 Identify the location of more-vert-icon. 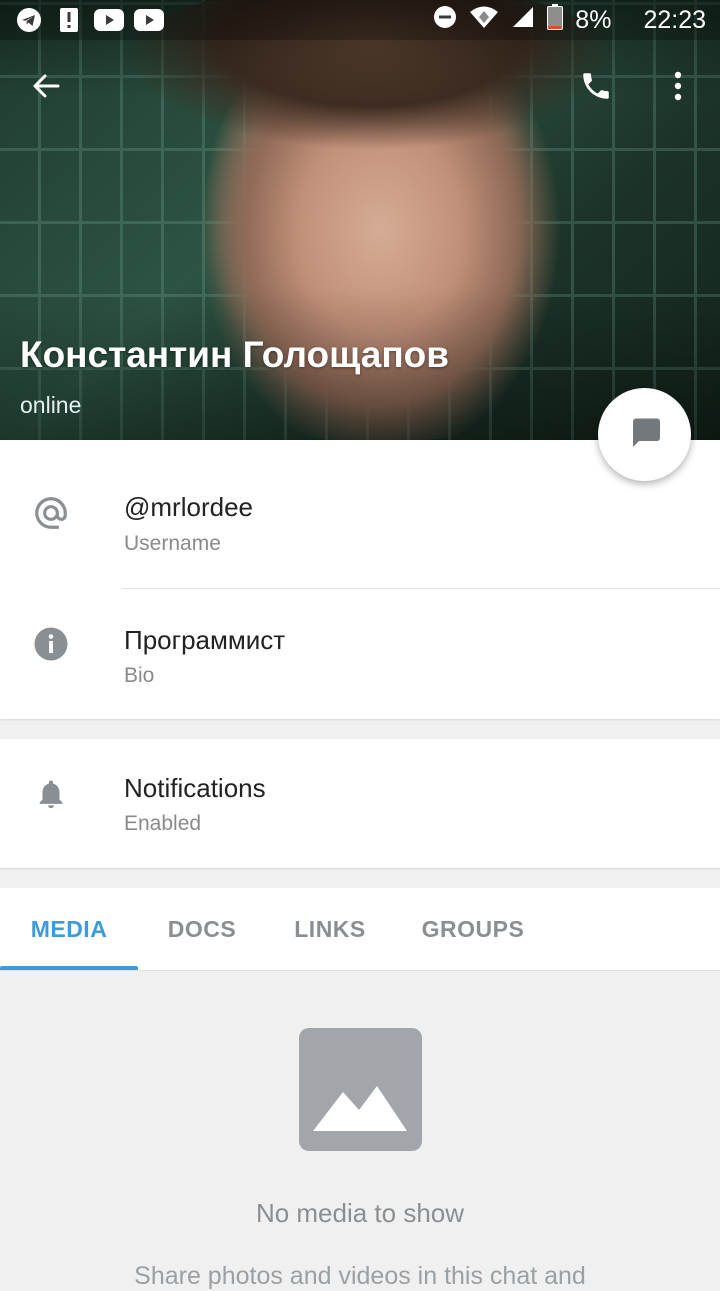
(678, 88).